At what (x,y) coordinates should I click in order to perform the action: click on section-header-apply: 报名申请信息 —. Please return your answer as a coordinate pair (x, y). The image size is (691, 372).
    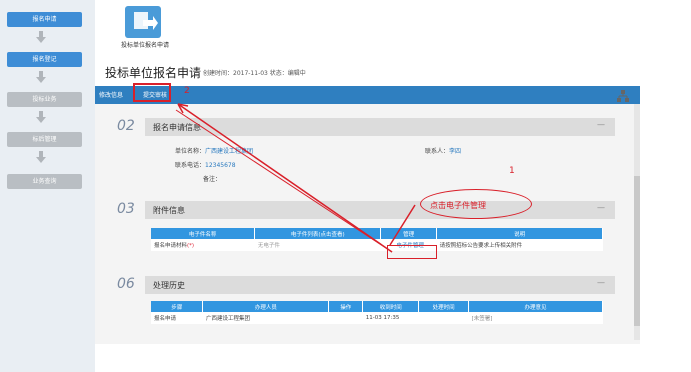
    Looking at the image, I should click on (380, 127).